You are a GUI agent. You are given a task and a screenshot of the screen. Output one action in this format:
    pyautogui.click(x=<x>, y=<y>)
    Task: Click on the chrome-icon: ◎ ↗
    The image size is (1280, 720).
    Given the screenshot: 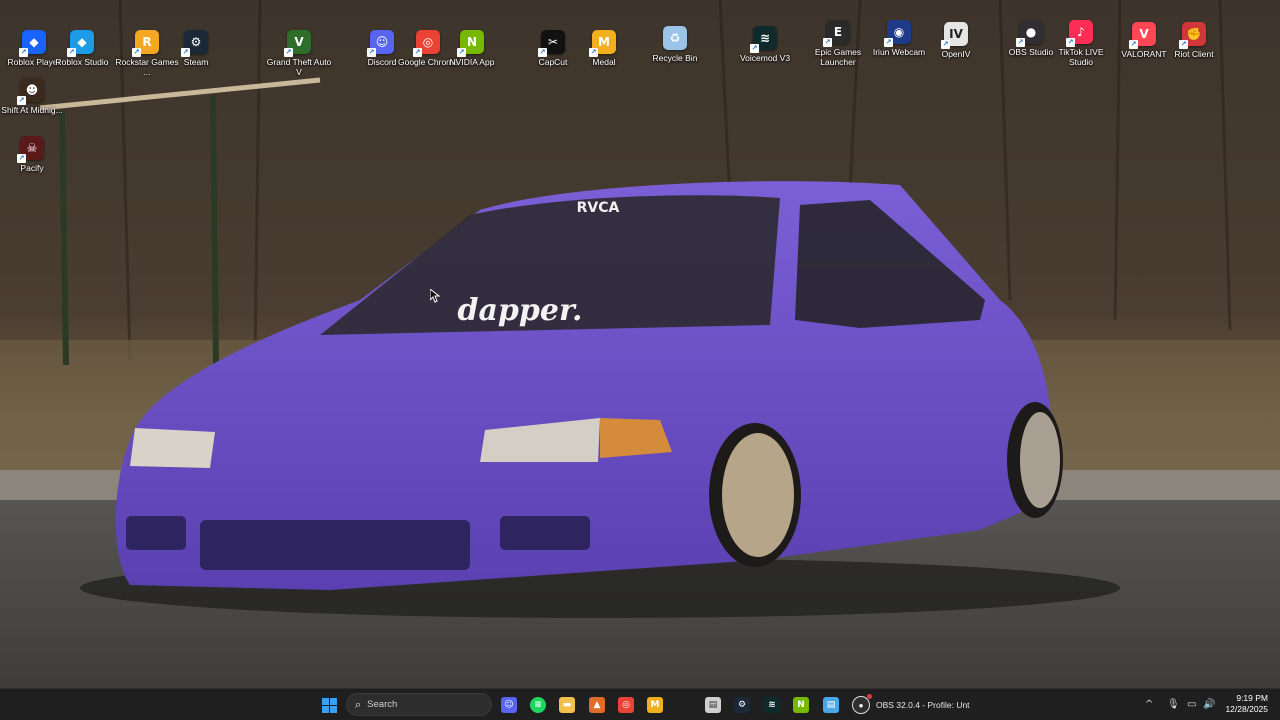 What is the action you would take?
    pyautogui.click(x=426, y=43)
    